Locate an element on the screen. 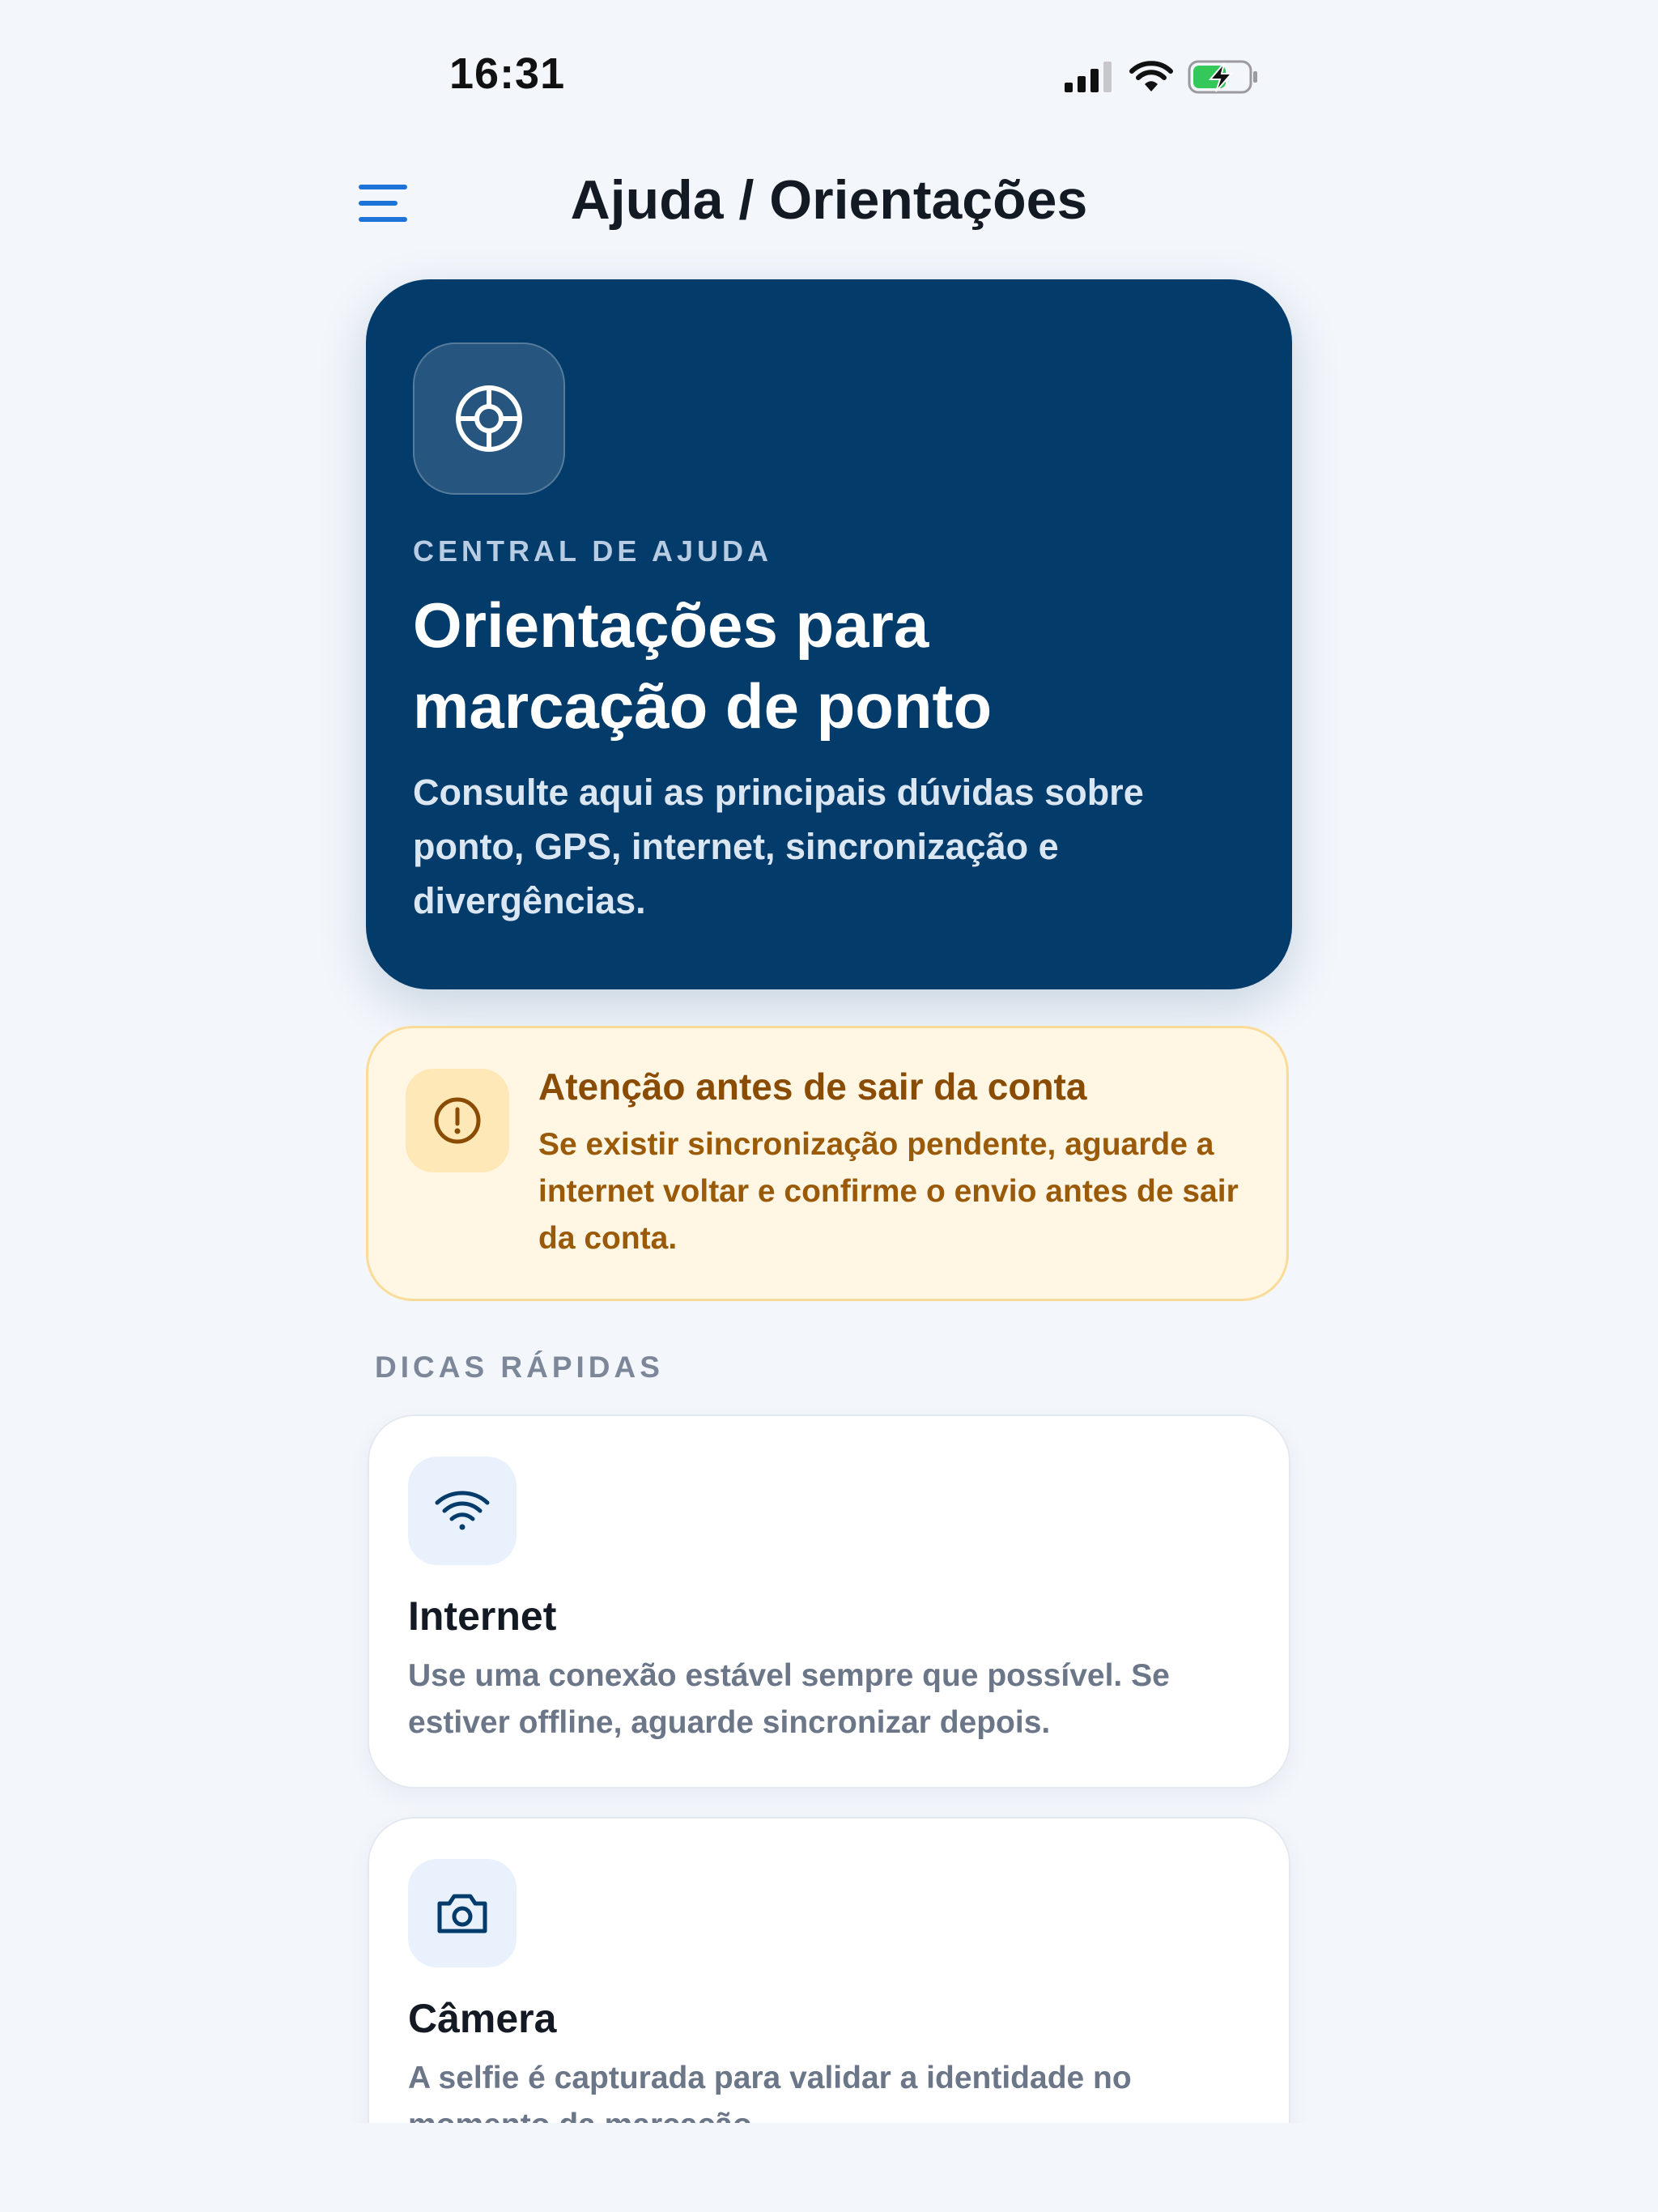 This screenshot has height=2212, width=1658. wifi-icon is located at coordinates (462, 1511).